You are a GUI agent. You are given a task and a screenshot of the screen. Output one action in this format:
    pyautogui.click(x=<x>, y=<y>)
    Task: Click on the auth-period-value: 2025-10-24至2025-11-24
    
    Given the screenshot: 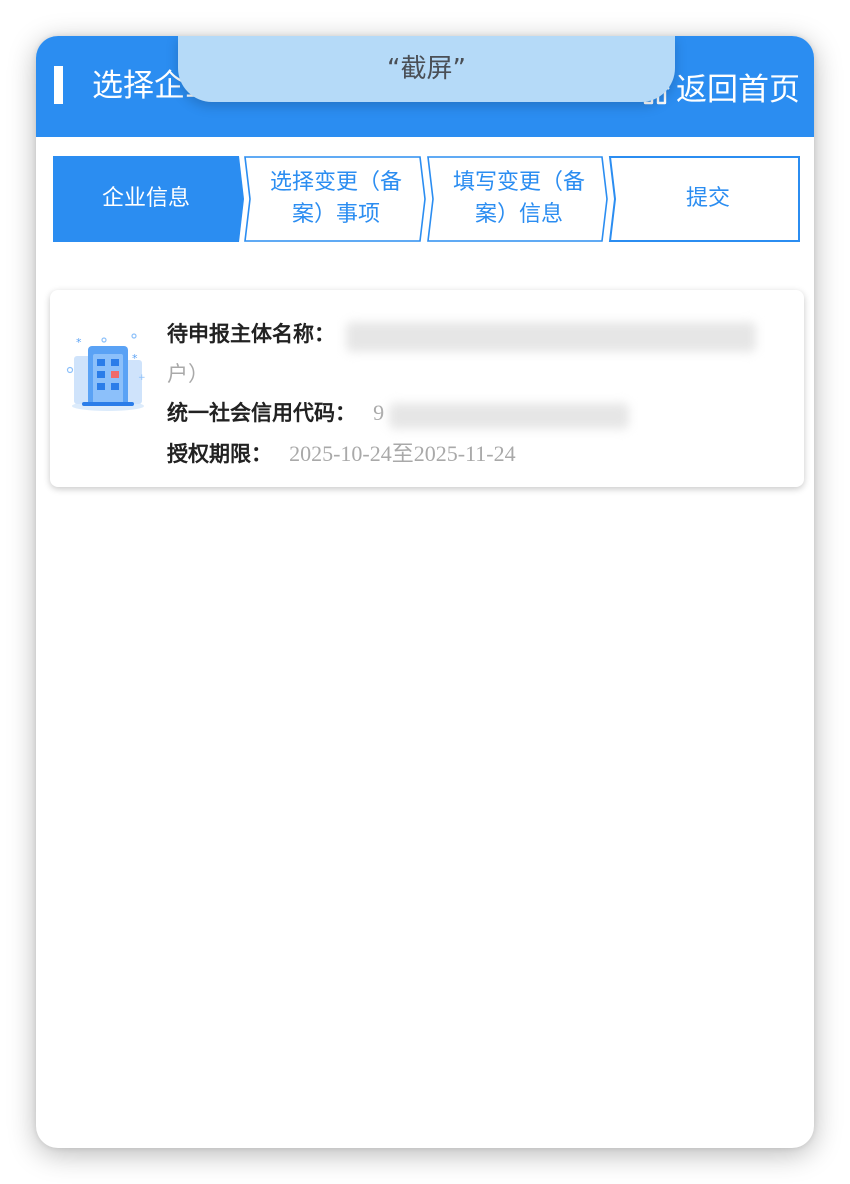 What is the action you would take?
    pyautogui.click(x=402, y=453)
    